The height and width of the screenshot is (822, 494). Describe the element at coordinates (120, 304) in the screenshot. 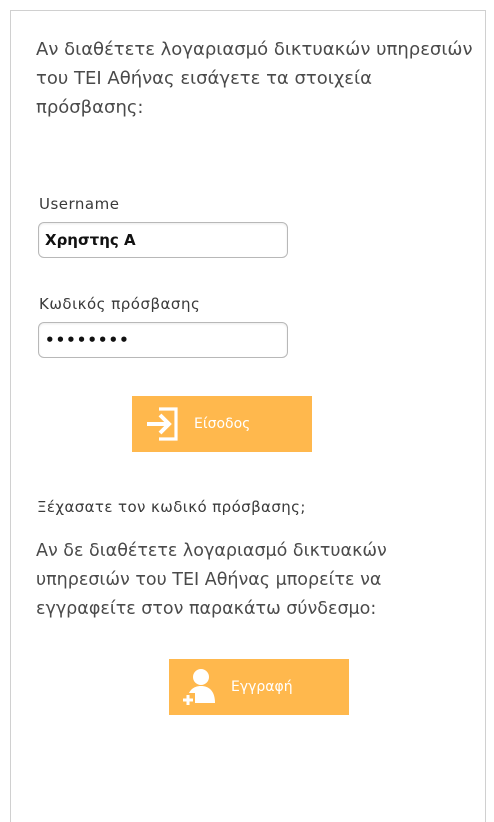

I see `password-label: Κωδικός πρόσβασης` at that location.